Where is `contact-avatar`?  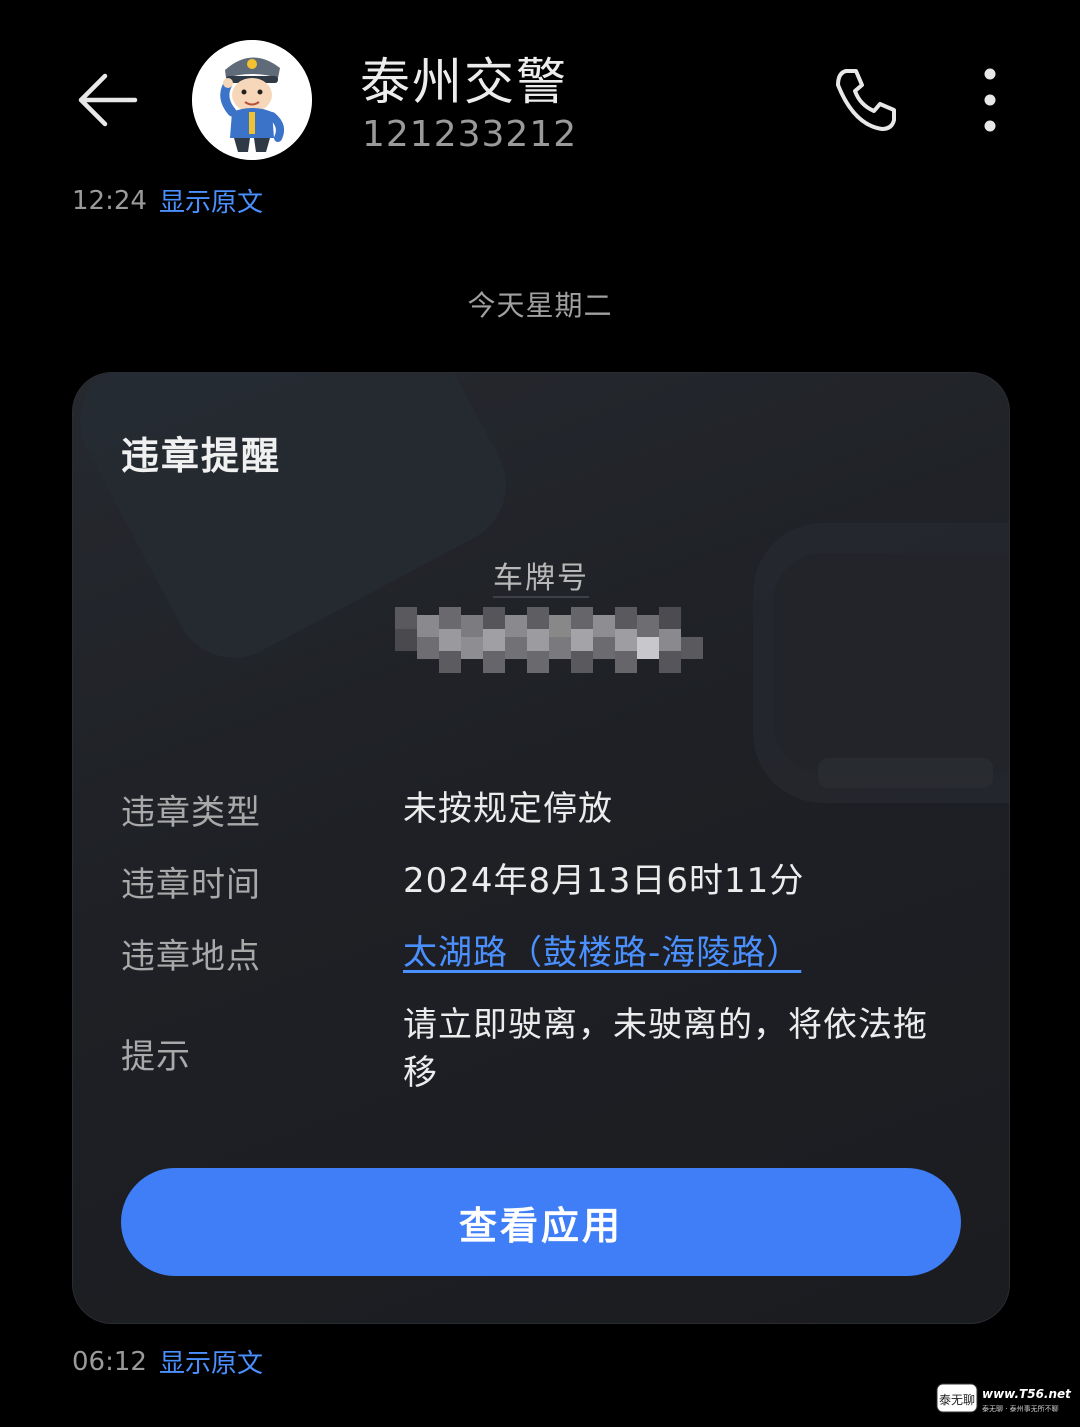 contact-avatar is located at coordinates (252, 100).